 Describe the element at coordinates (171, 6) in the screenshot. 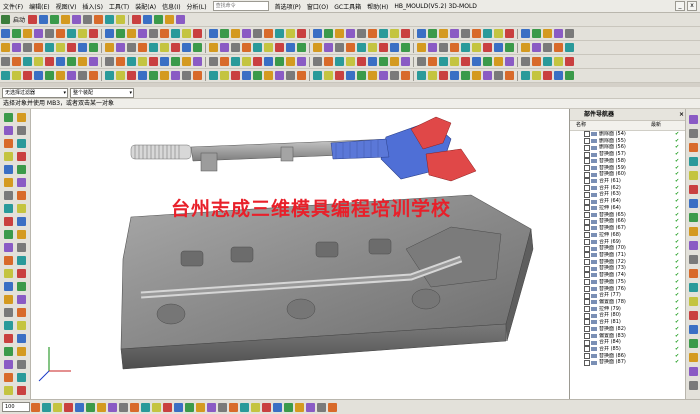

I see `menu-info: 信息(I)` at that location.